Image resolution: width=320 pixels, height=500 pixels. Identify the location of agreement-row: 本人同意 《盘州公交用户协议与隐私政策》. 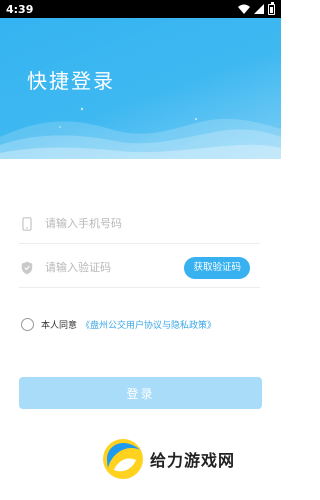
(118, 324).